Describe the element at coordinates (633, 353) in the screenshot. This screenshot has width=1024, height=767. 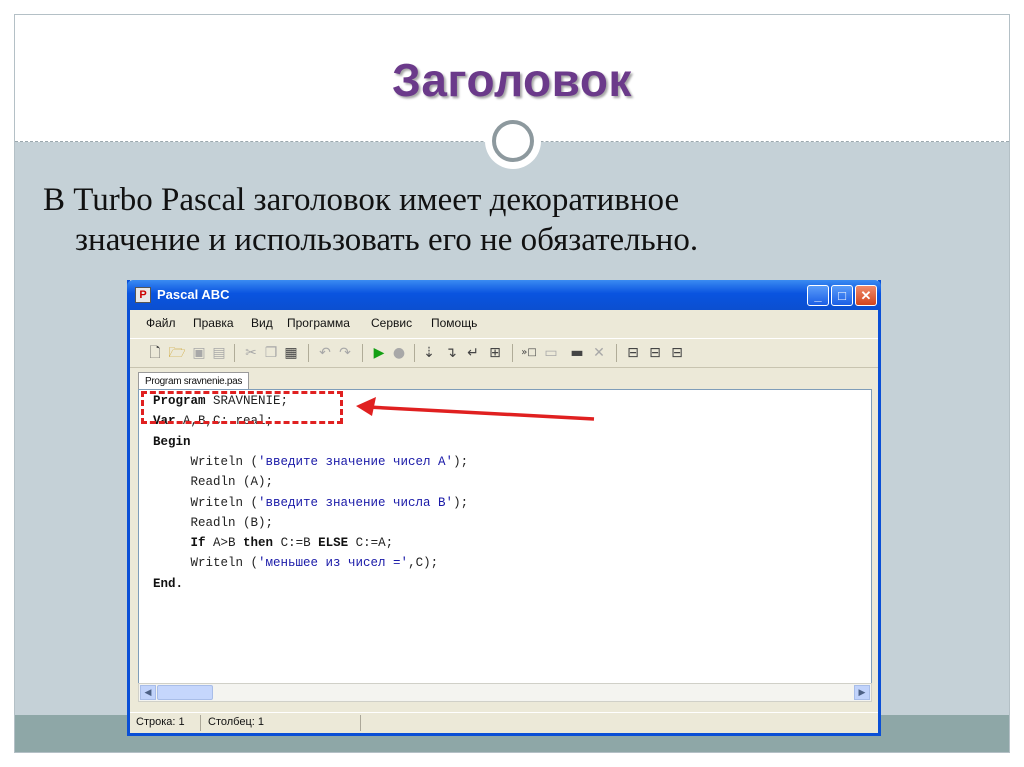
I see `window-1-icon: ⊟` at that location.